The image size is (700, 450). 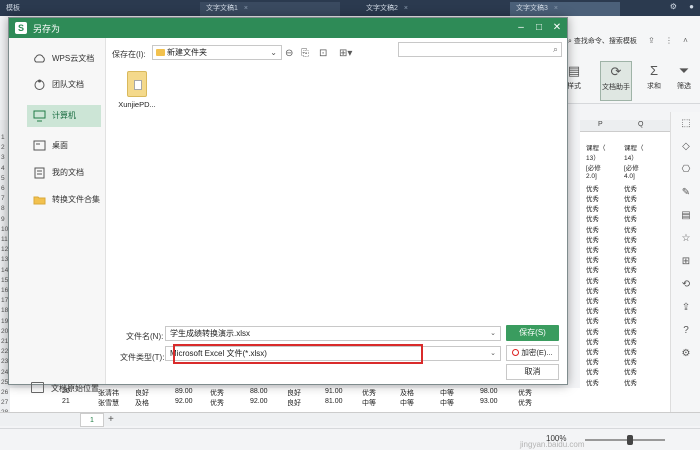 What do you see at coordinates (4, 239) in the screenshot?
I see `row-header: 11` at bounding box center [4, 239].